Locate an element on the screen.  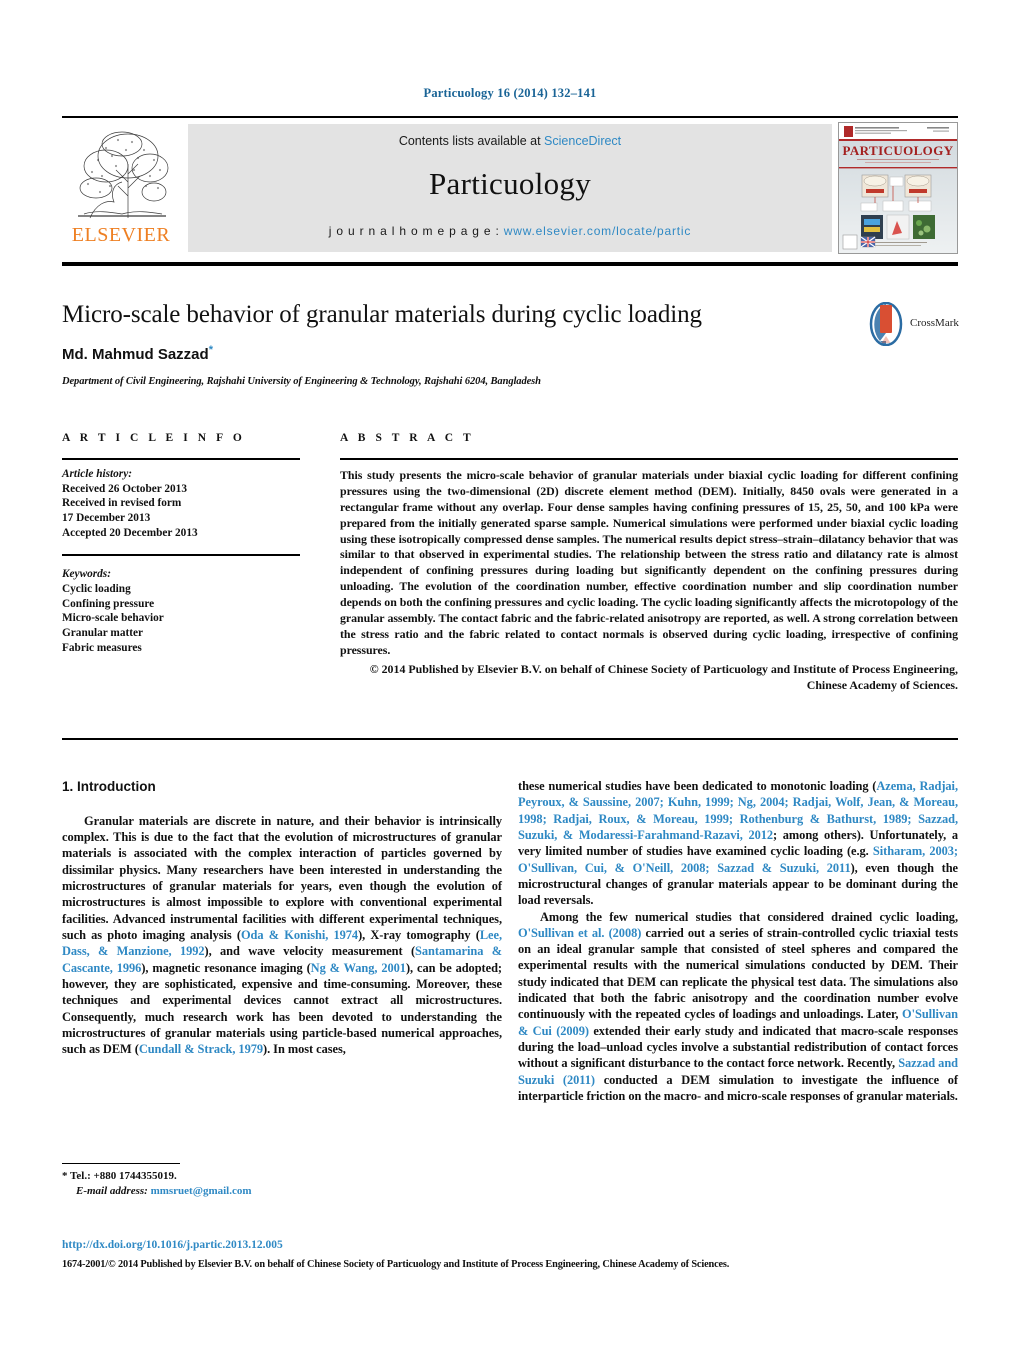
elsevier-logo: ELSEVIER is located at coordinates (121, 188).